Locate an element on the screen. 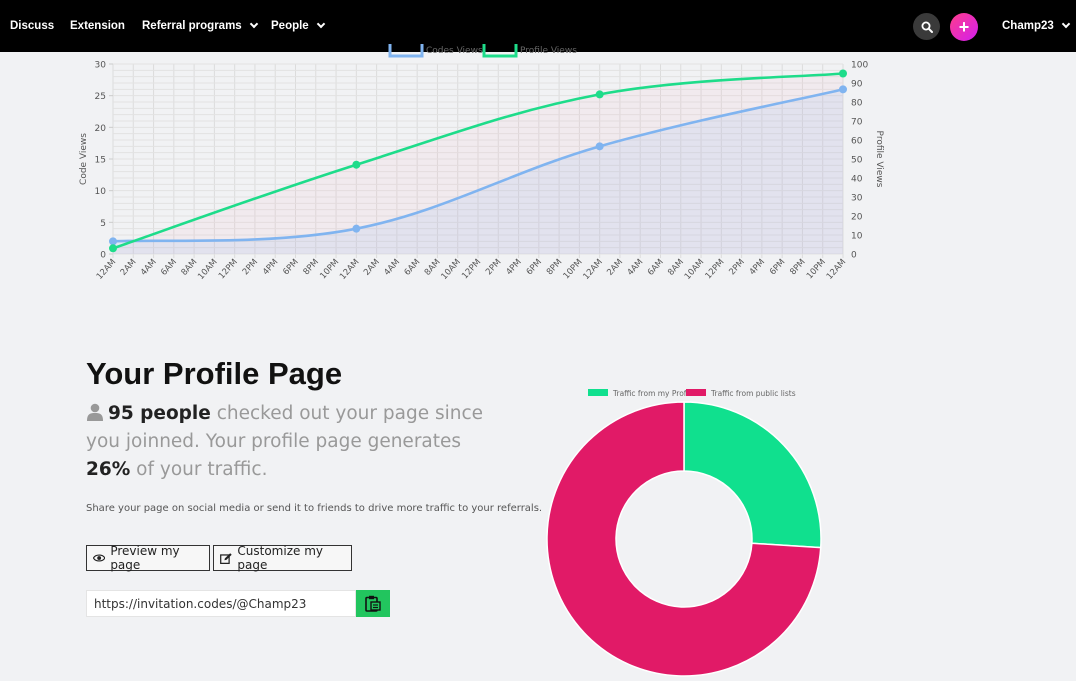  legend-swatch-code-views is located at coordinates (406, 51).